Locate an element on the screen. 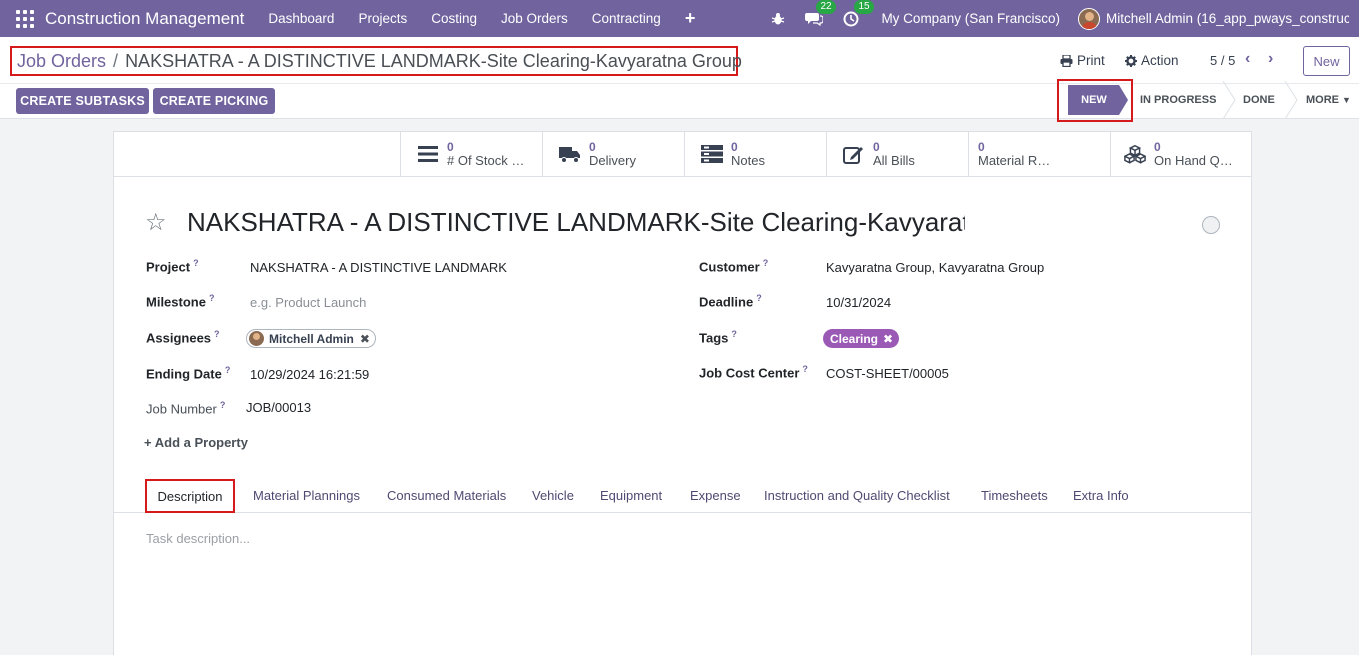 The height and width of the screenshot is (655, 1359). smart-button-notes: 0 Notes is located at coordinates (755, 154).